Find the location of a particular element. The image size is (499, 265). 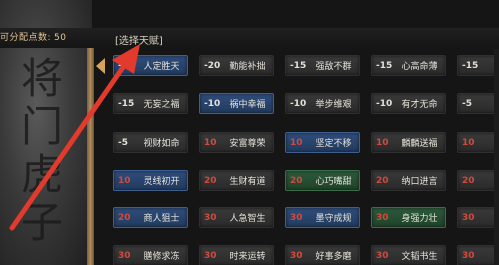

talent-card: 10 安富尊荣 is located at coordinates (236, 142).